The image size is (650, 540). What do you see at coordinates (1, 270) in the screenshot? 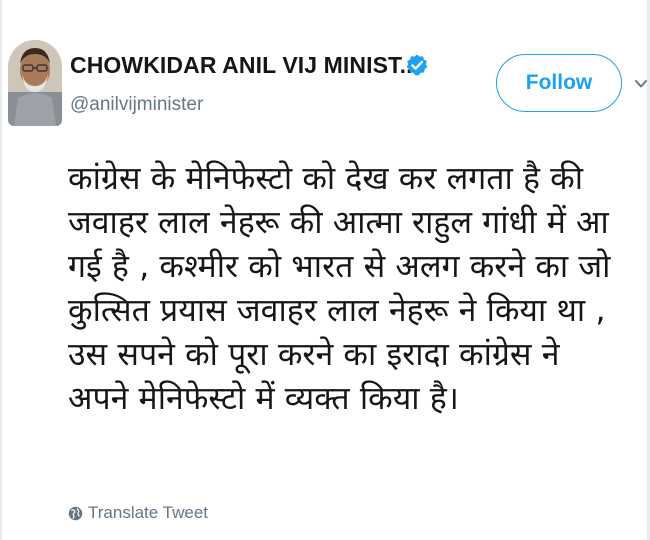
I see `left-border` at bounding box center [1, 270].